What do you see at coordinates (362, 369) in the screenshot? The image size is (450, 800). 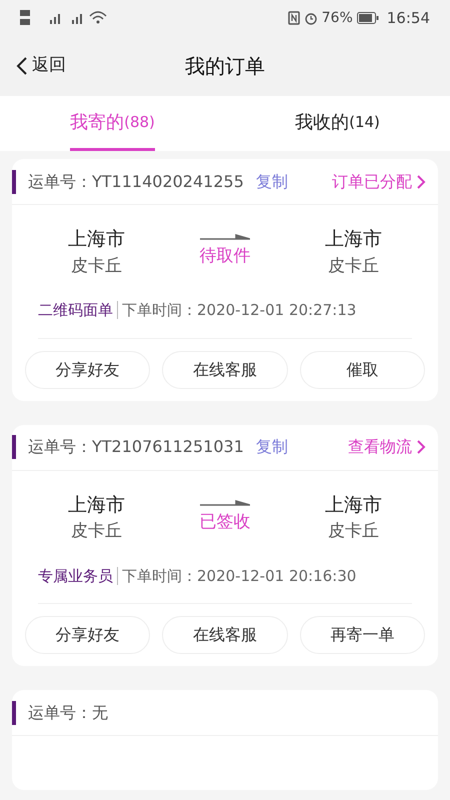 I see `action-button: 催取` at bounding box center [362, 369].